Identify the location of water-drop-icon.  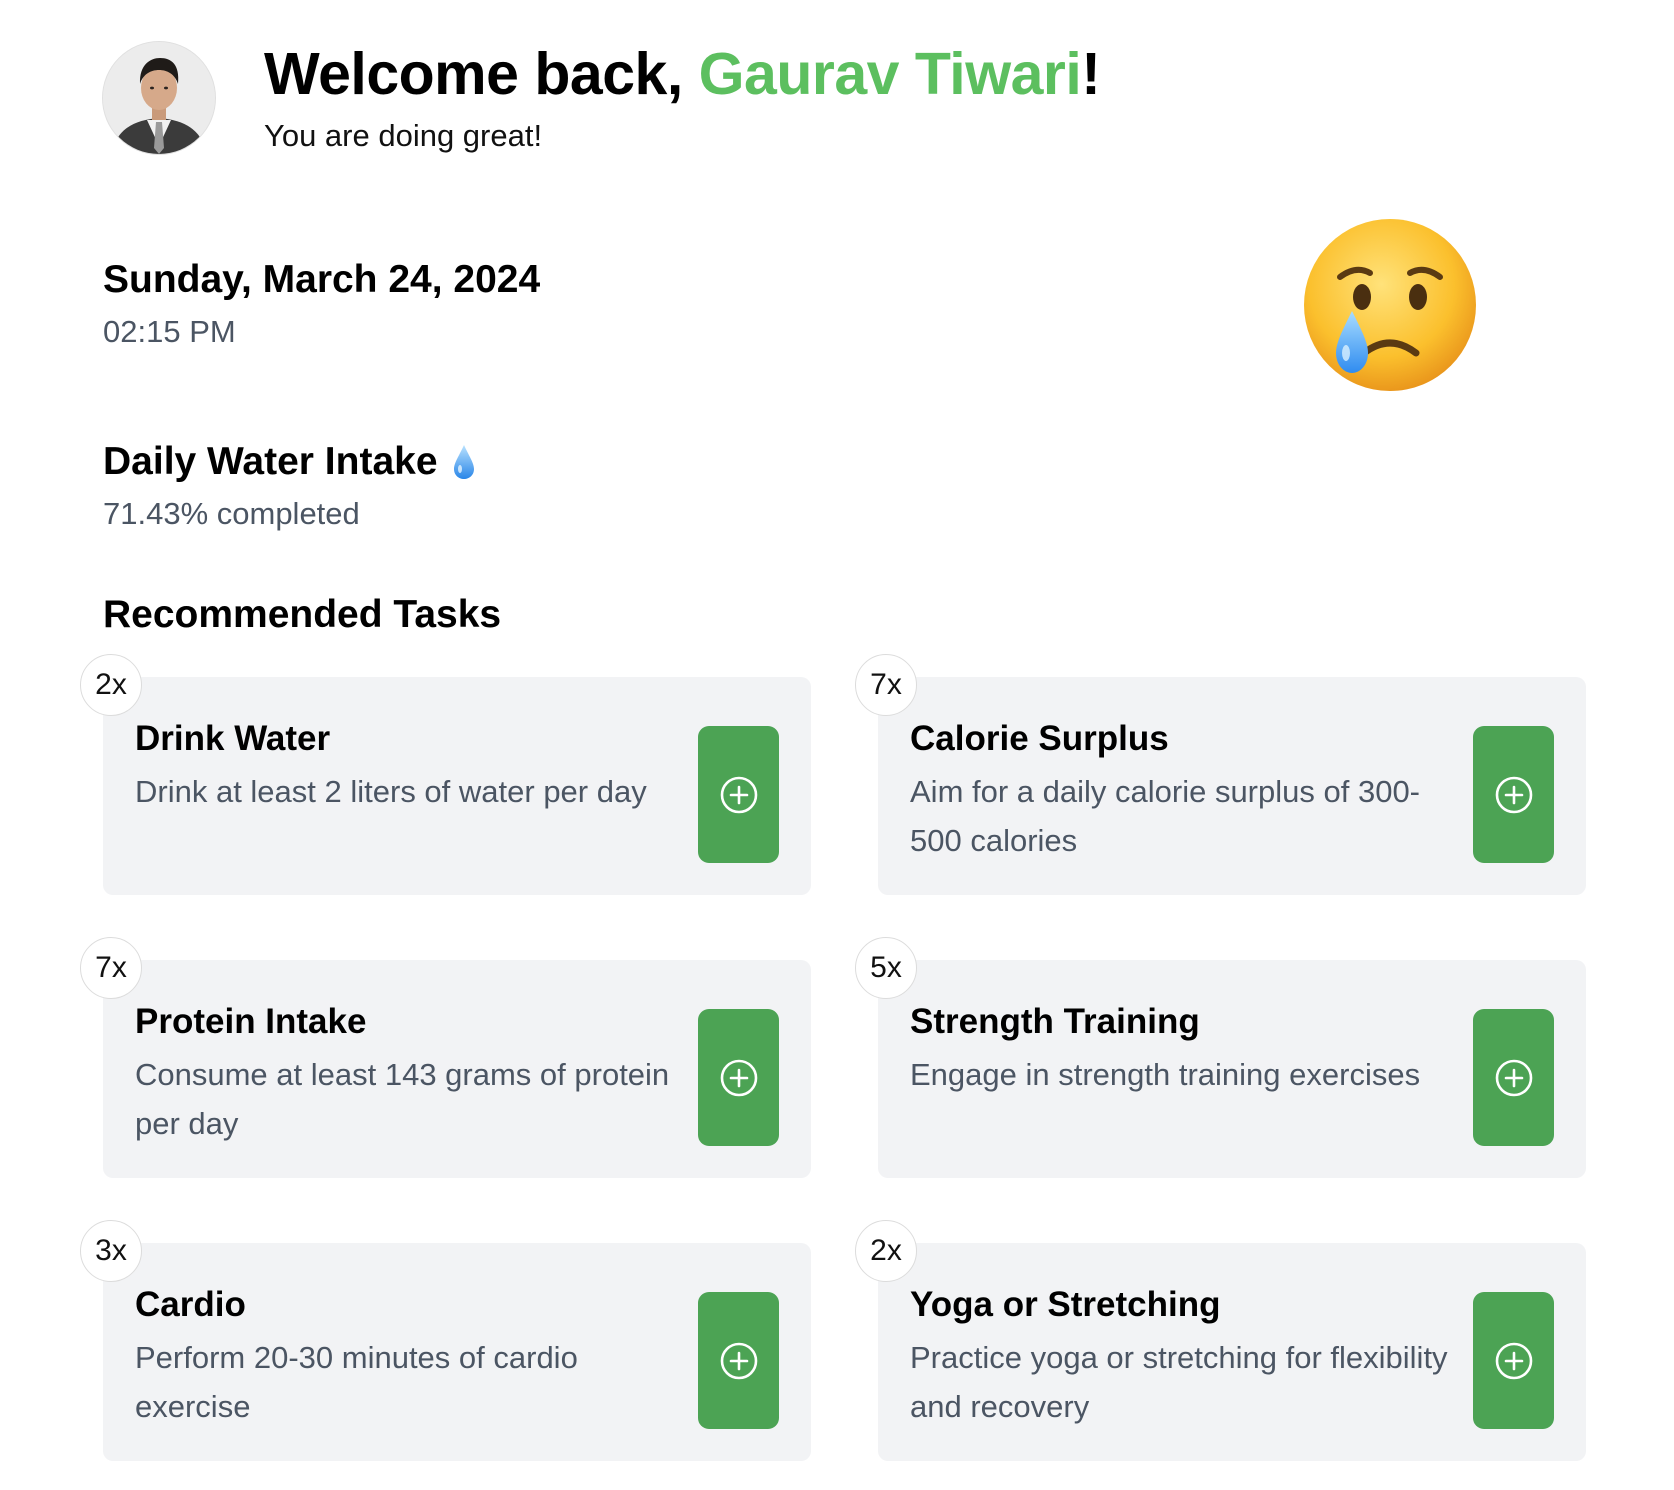
(463, 462).